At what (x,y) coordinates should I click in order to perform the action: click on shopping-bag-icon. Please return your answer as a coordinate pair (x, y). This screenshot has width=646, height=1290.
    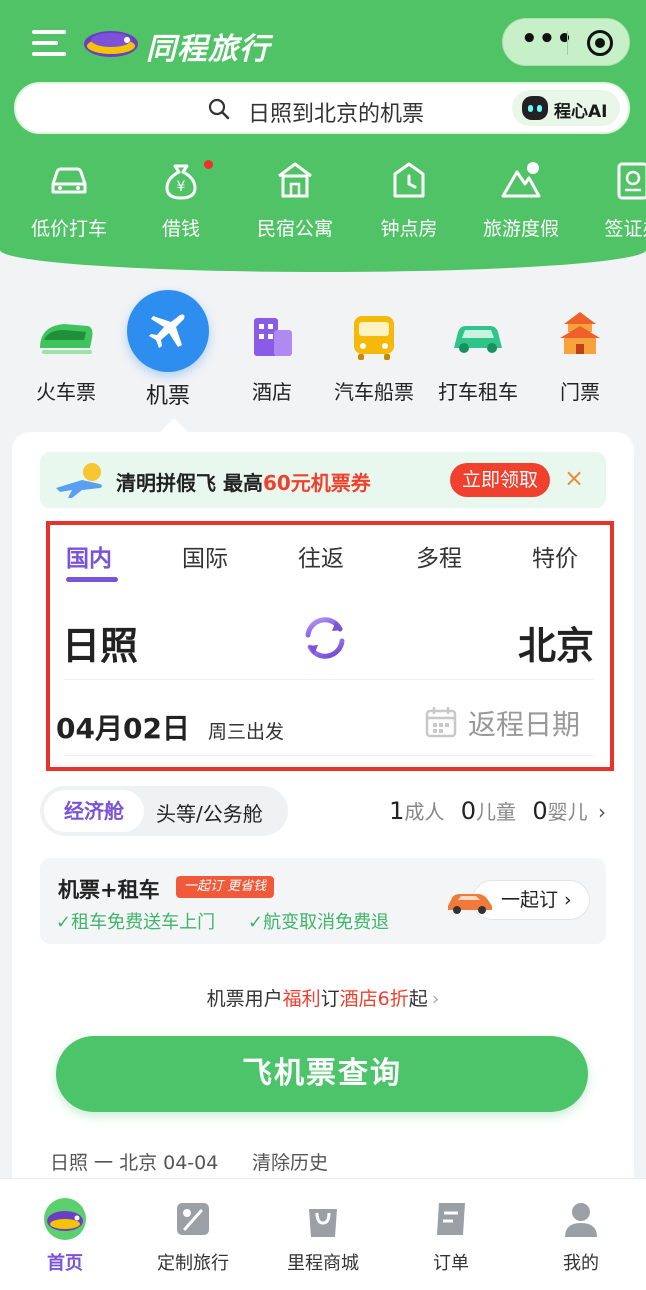
    Looking at the image, I should click on (323, 1223).